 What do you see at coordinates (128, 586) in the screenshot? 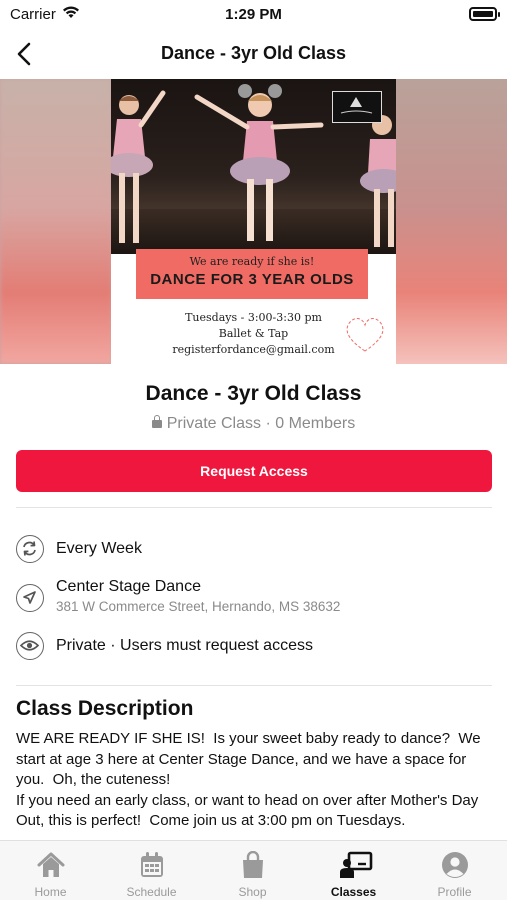
I see `location-name: Center Stage Dance` at bounding box center [128, 586].